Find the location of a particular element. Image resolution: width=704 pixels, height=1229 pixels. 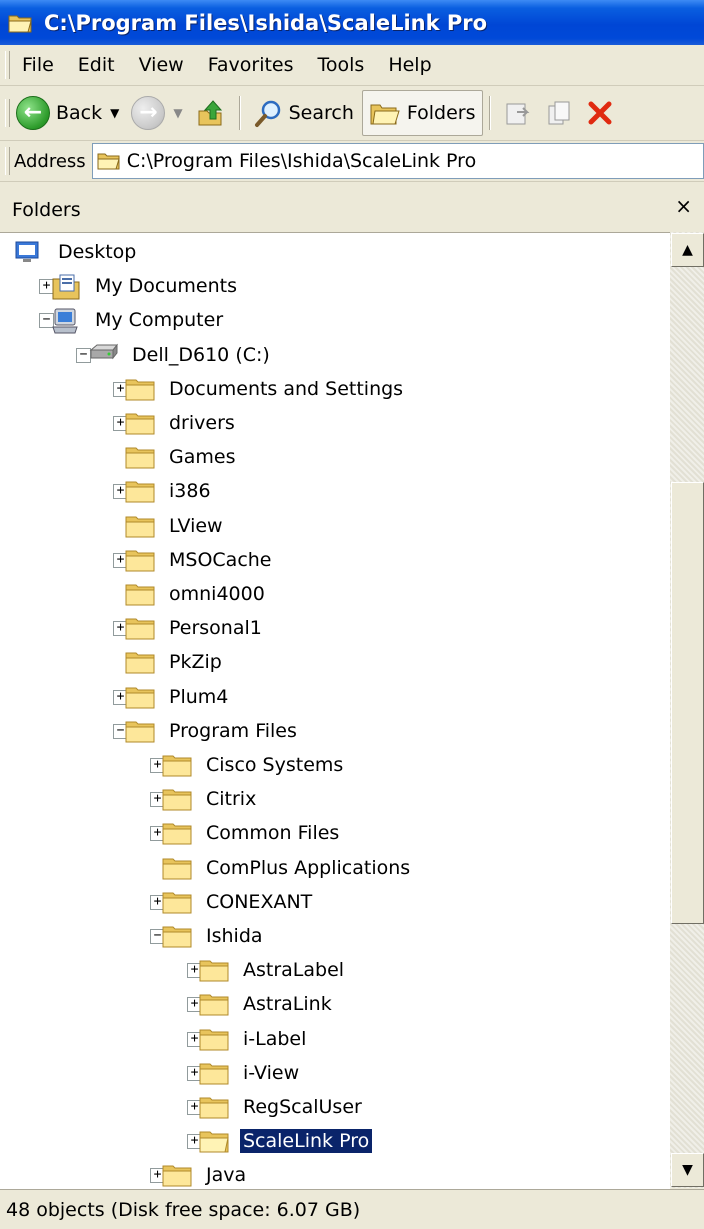

tree-row: Desktop is located at coordinates (76, 252).